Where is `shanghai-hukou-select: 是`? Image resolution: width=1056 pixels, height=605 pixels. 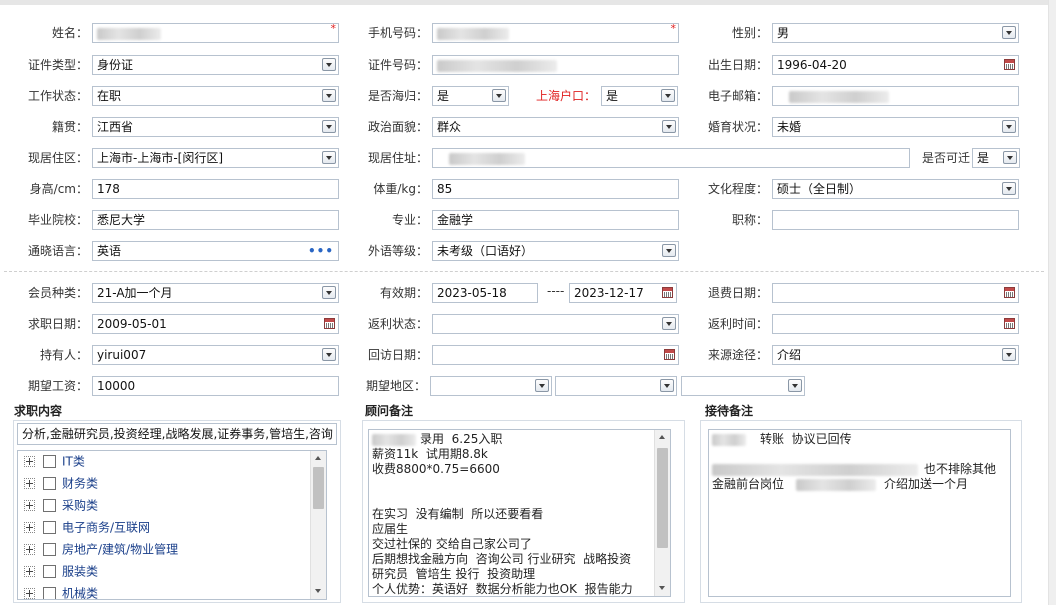 shanghai-hukou-select: 是 is located at coordinates (639, 96).